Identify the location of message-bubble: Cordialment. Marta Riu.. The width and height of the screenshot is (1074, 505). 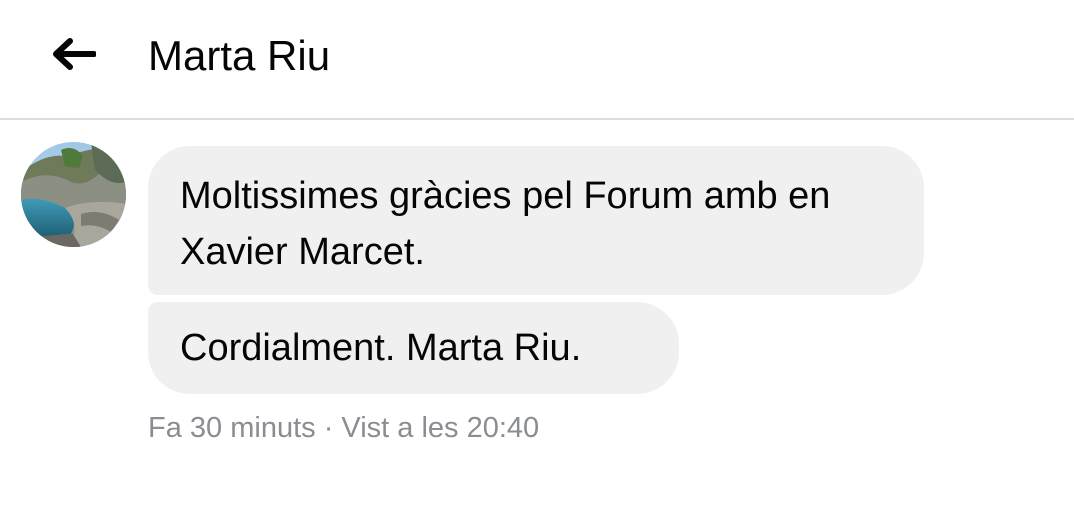
(413, 348).